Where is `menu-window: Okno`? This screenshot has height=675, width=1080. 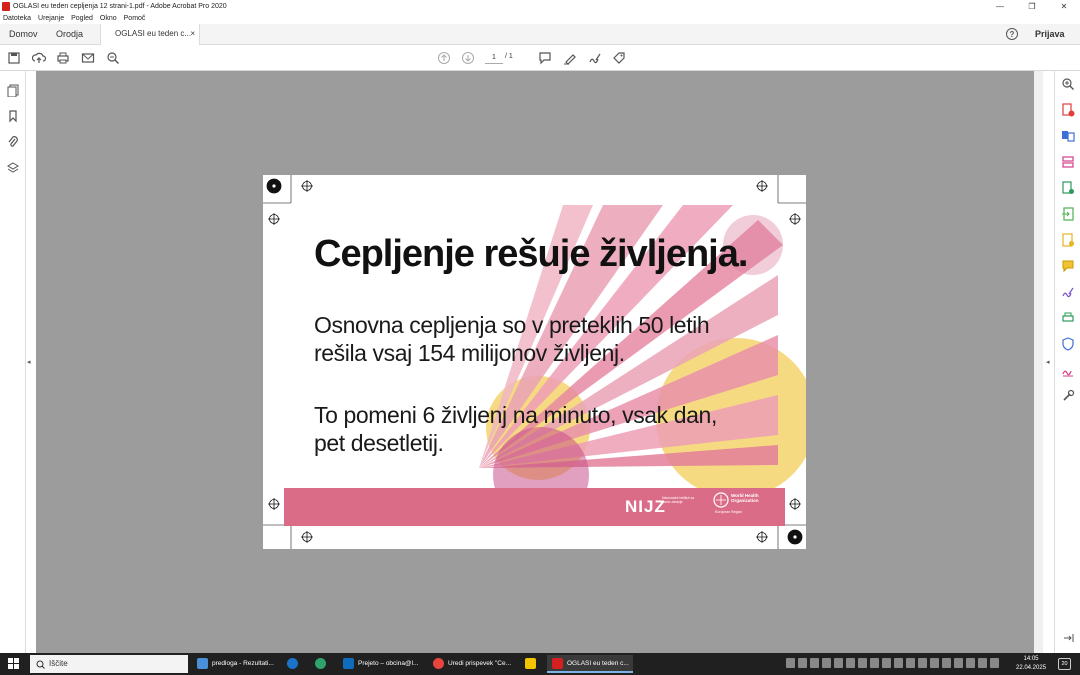
menu-window: Okno is located at coordinates (108, 18).